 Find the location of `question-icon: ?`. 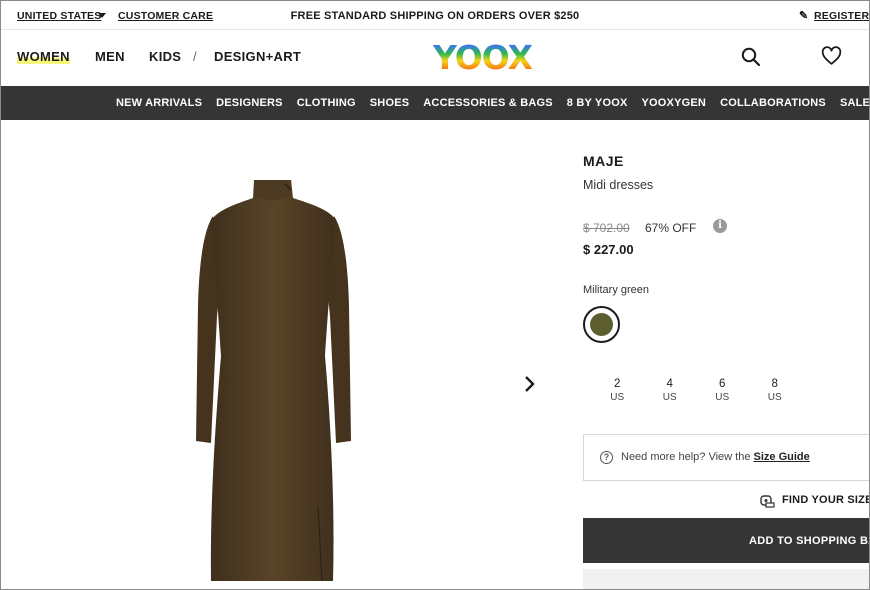

question-icon: ? is located at coordinates (606, 457).